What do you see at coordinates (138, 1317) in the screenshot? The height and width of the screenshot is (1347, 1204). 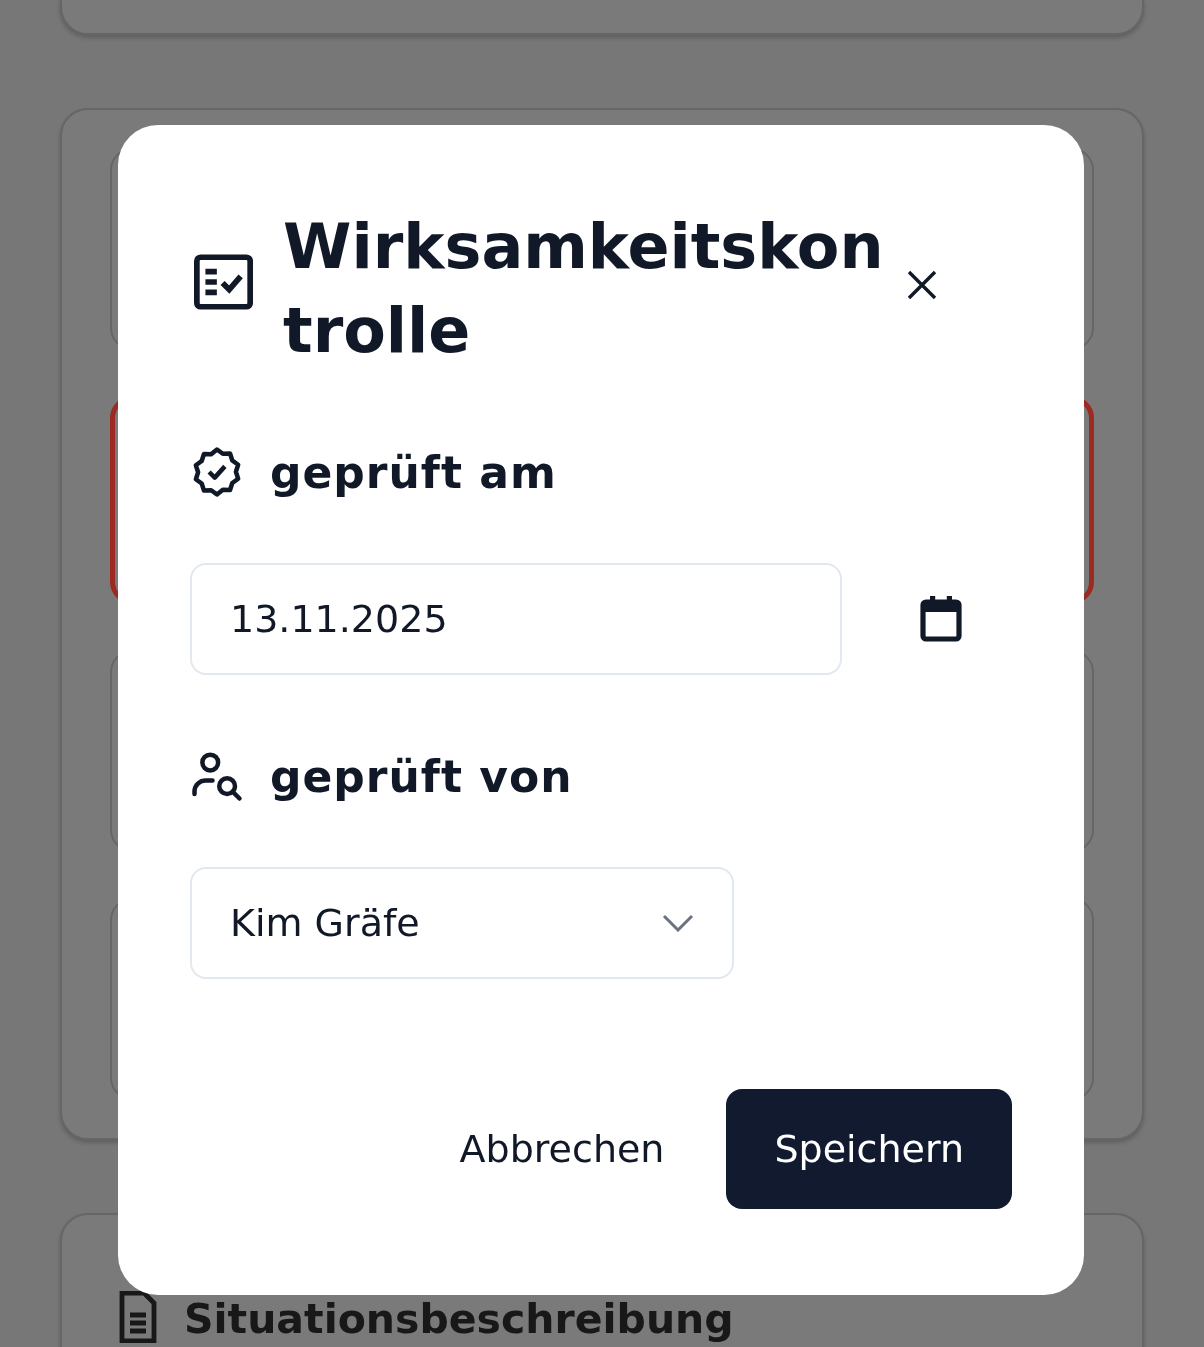 I see `document-icon` at bounding box center [138, 1317].